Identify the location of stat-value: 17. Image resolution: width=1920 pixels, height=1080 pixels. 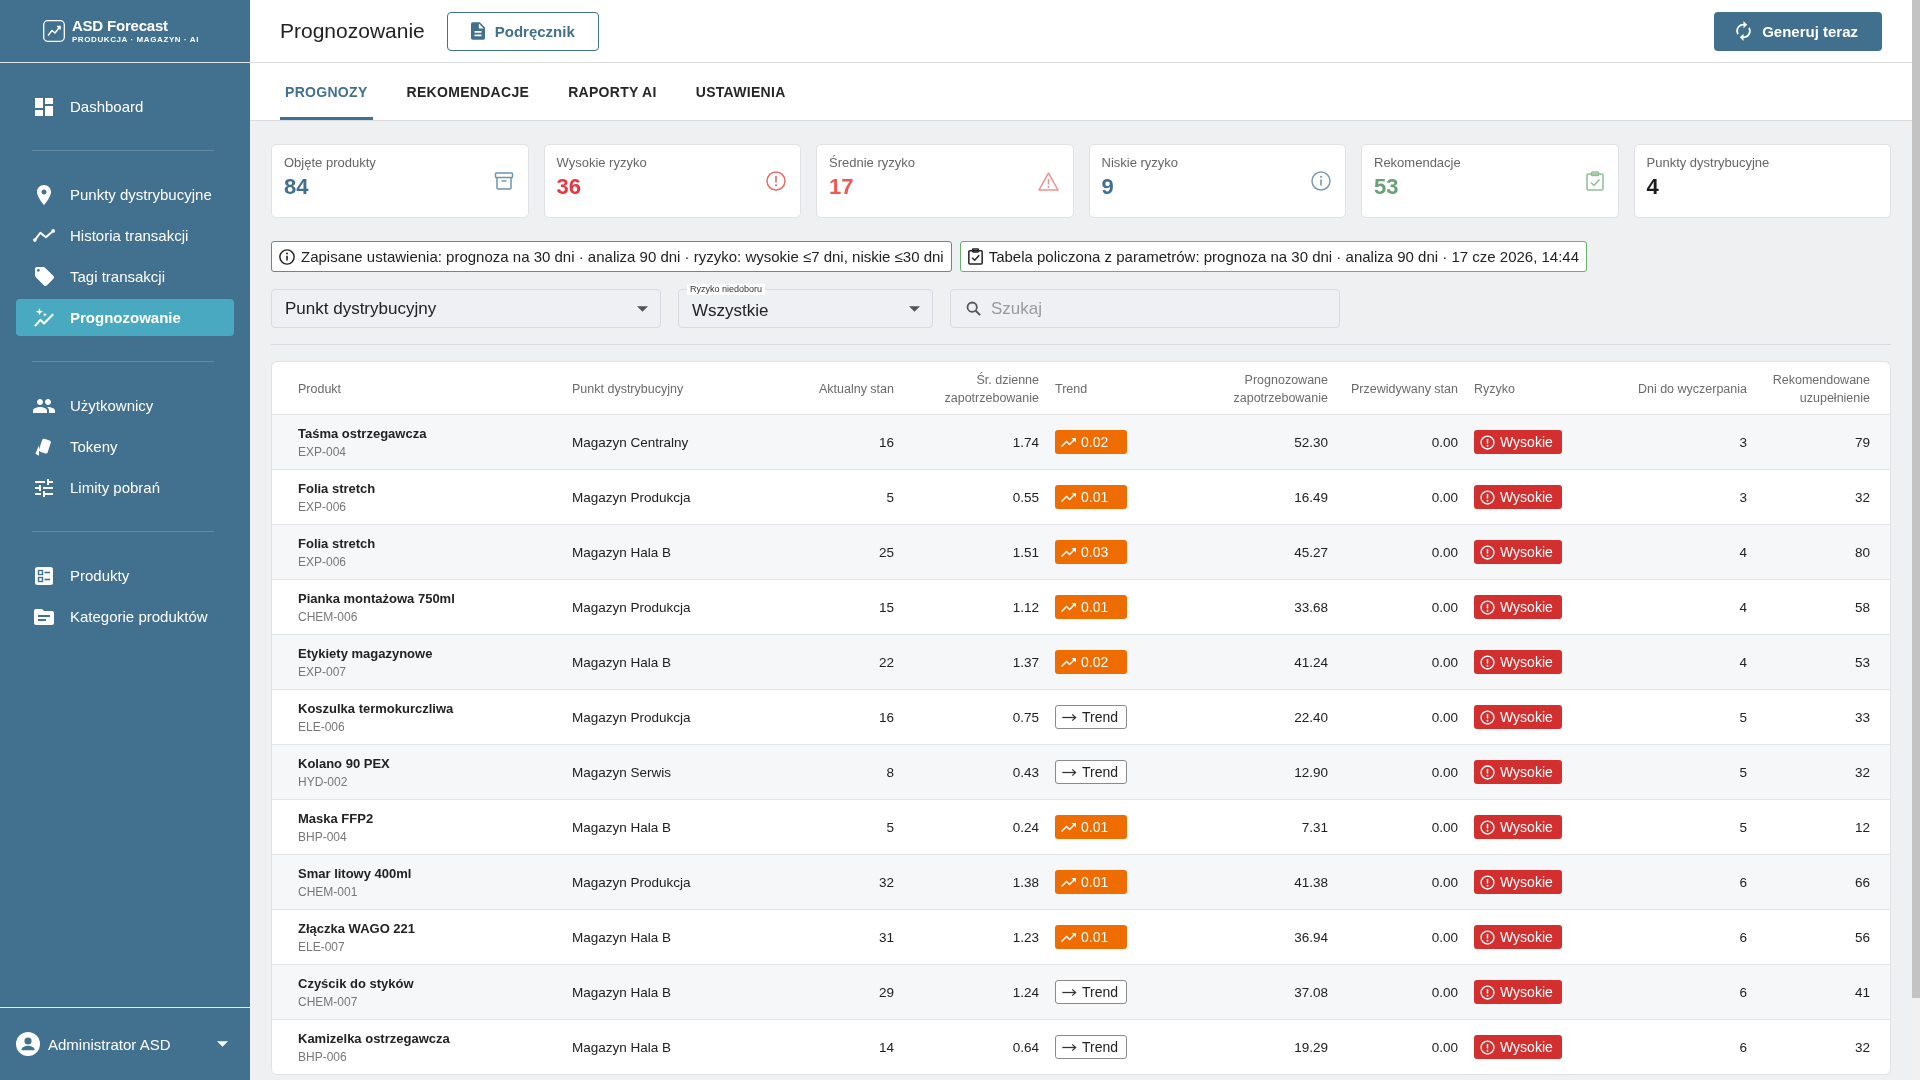
(841, 187).